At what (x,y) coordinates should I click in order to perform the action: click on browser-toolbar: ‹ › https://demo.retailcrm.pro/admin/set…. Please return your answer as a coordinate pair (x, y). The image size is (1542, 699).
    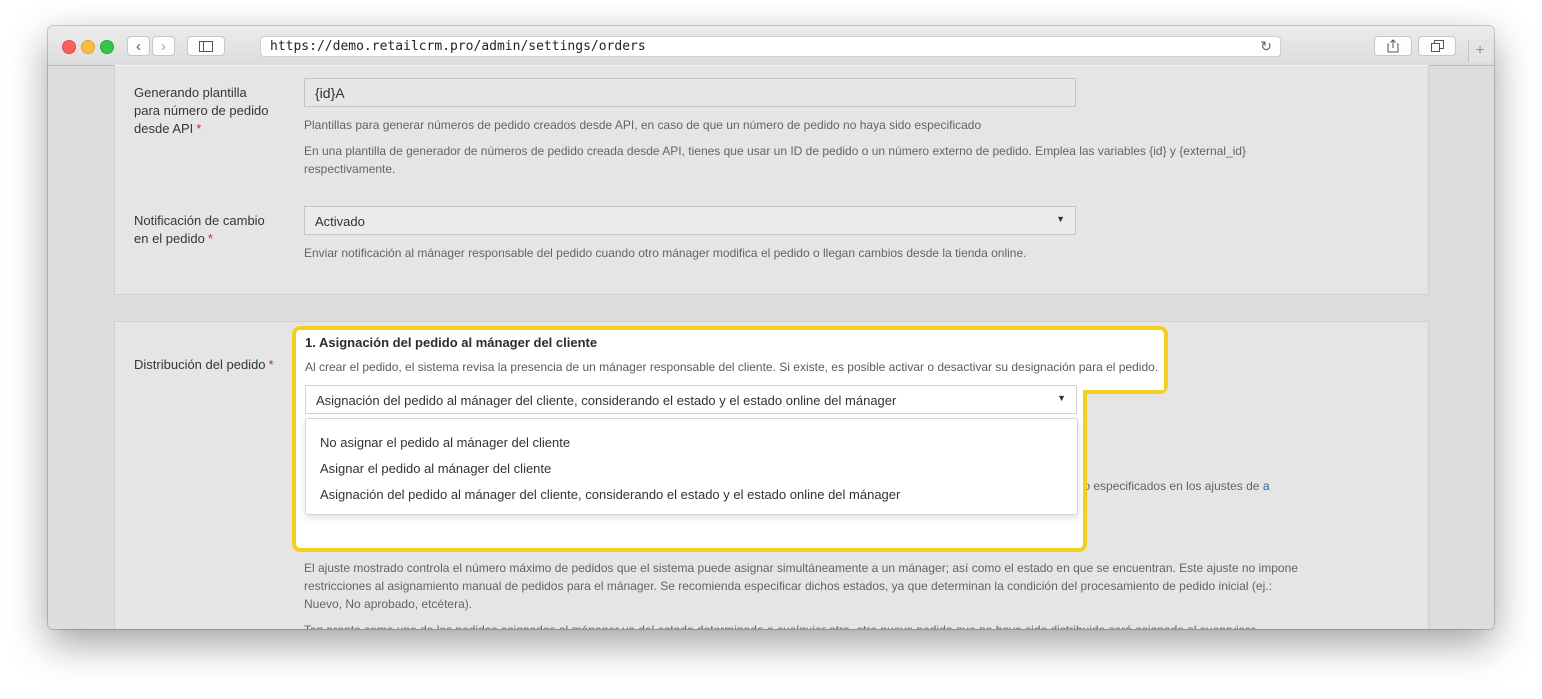
    Looking at the image, I should click on (771, 46).